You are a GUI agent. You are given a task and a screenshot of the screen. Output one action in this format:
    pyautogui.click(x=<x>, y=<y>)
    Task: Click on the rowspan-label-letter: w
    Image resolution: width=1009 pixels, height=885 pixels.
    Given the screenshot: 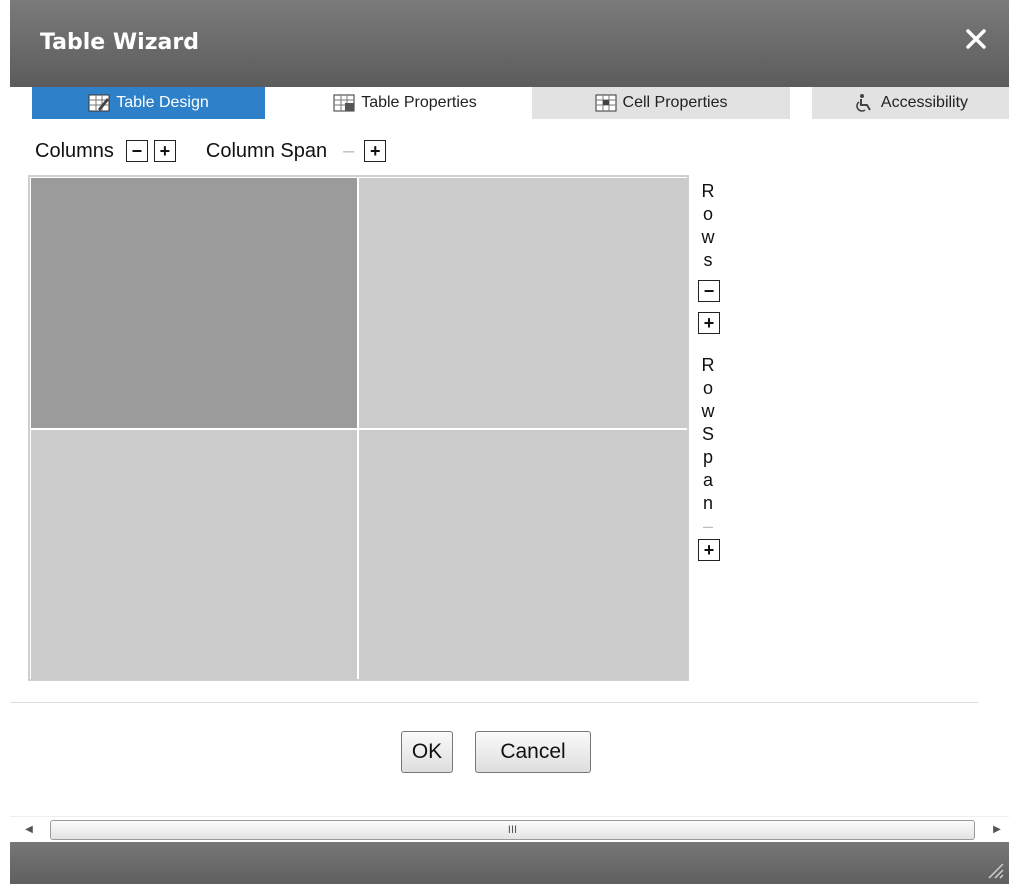 What is the action you would take?
    pyautogui.click(x=708, y=411)
    